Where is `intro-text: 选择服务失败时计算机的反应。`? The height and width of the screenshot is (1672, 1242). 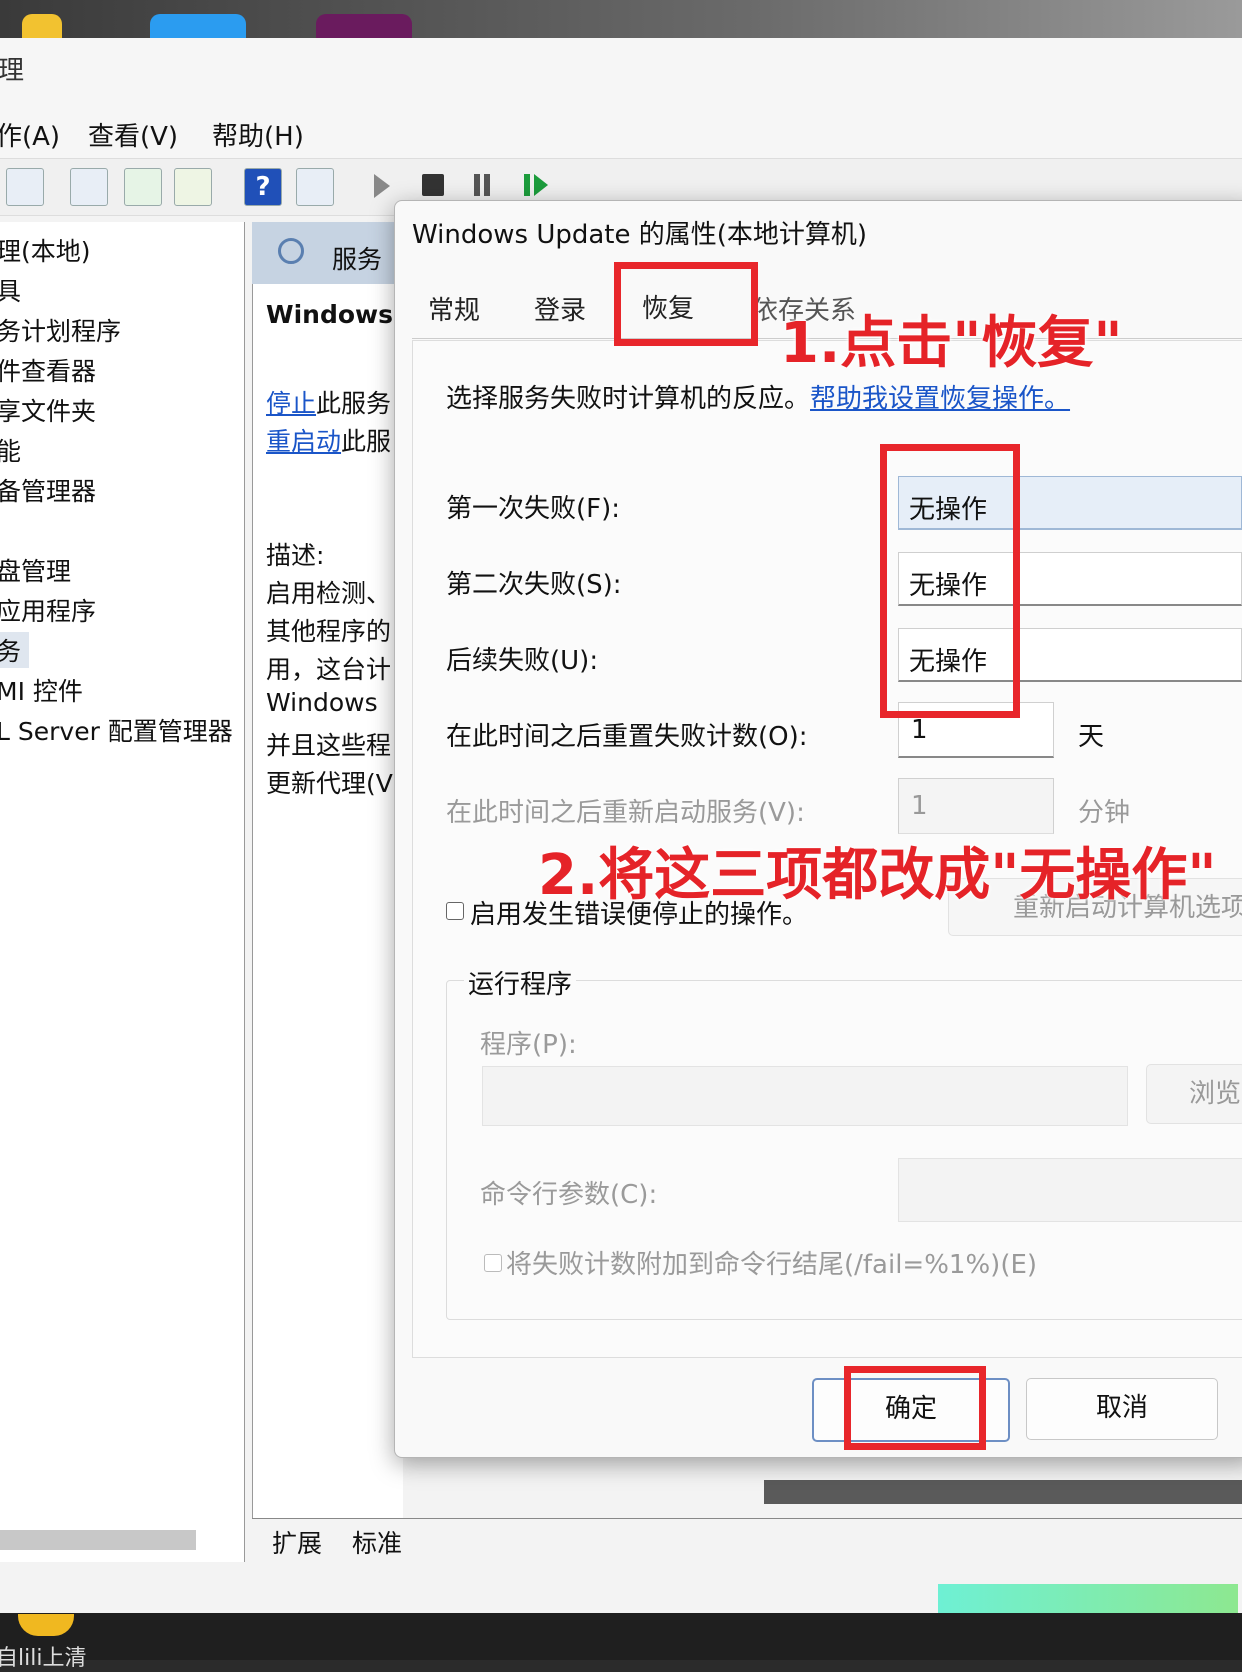
intro-text: 选择服务失败时计算机的反应。 is located at coordinates (628, 399).